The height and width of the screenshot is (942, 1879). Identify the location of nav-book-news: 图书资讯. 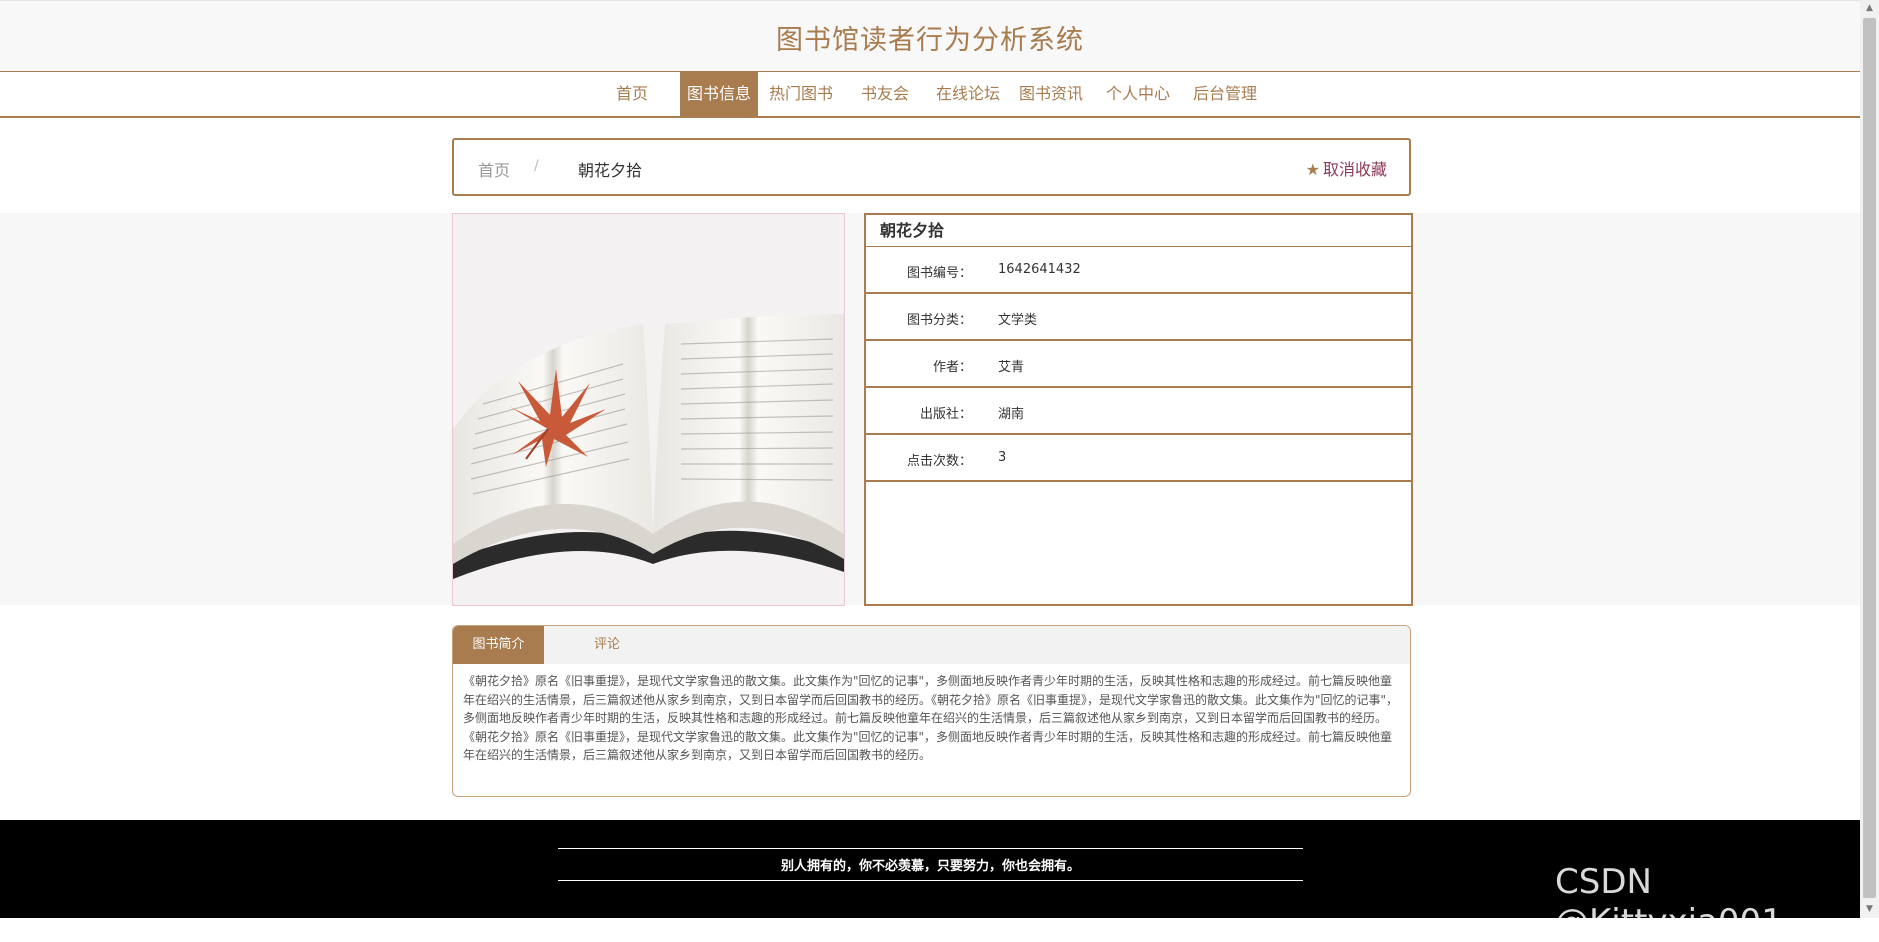
(1051, 94).